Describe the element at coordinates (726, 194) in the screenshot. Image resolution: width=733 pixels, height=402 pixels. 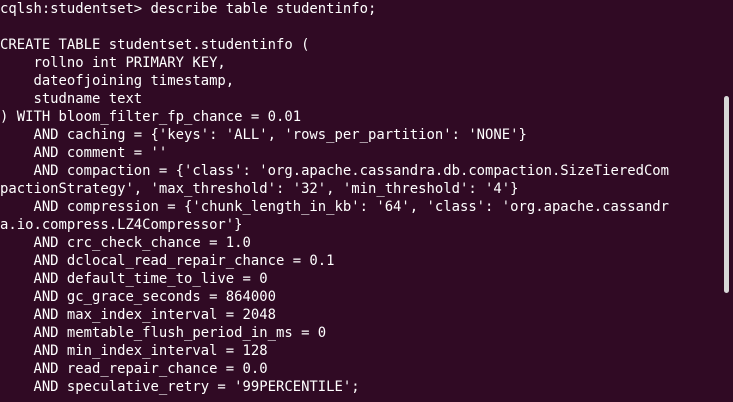
I see `vertical-scrollbar` at that location.